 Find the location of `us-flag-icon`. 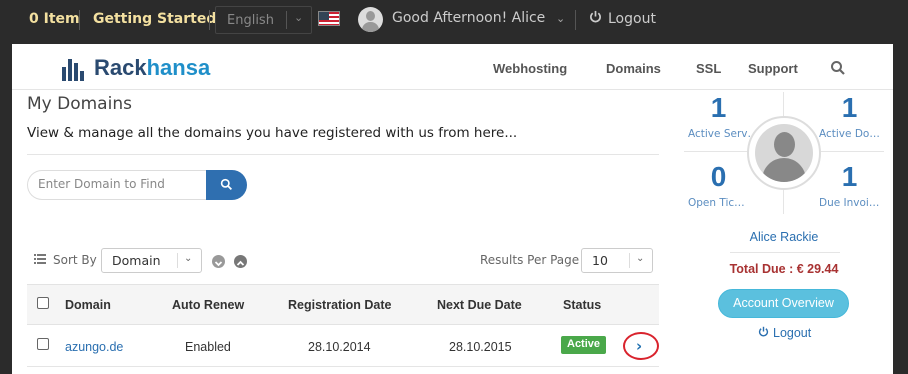

us-flag-icon is located at coordinates (329, 18).